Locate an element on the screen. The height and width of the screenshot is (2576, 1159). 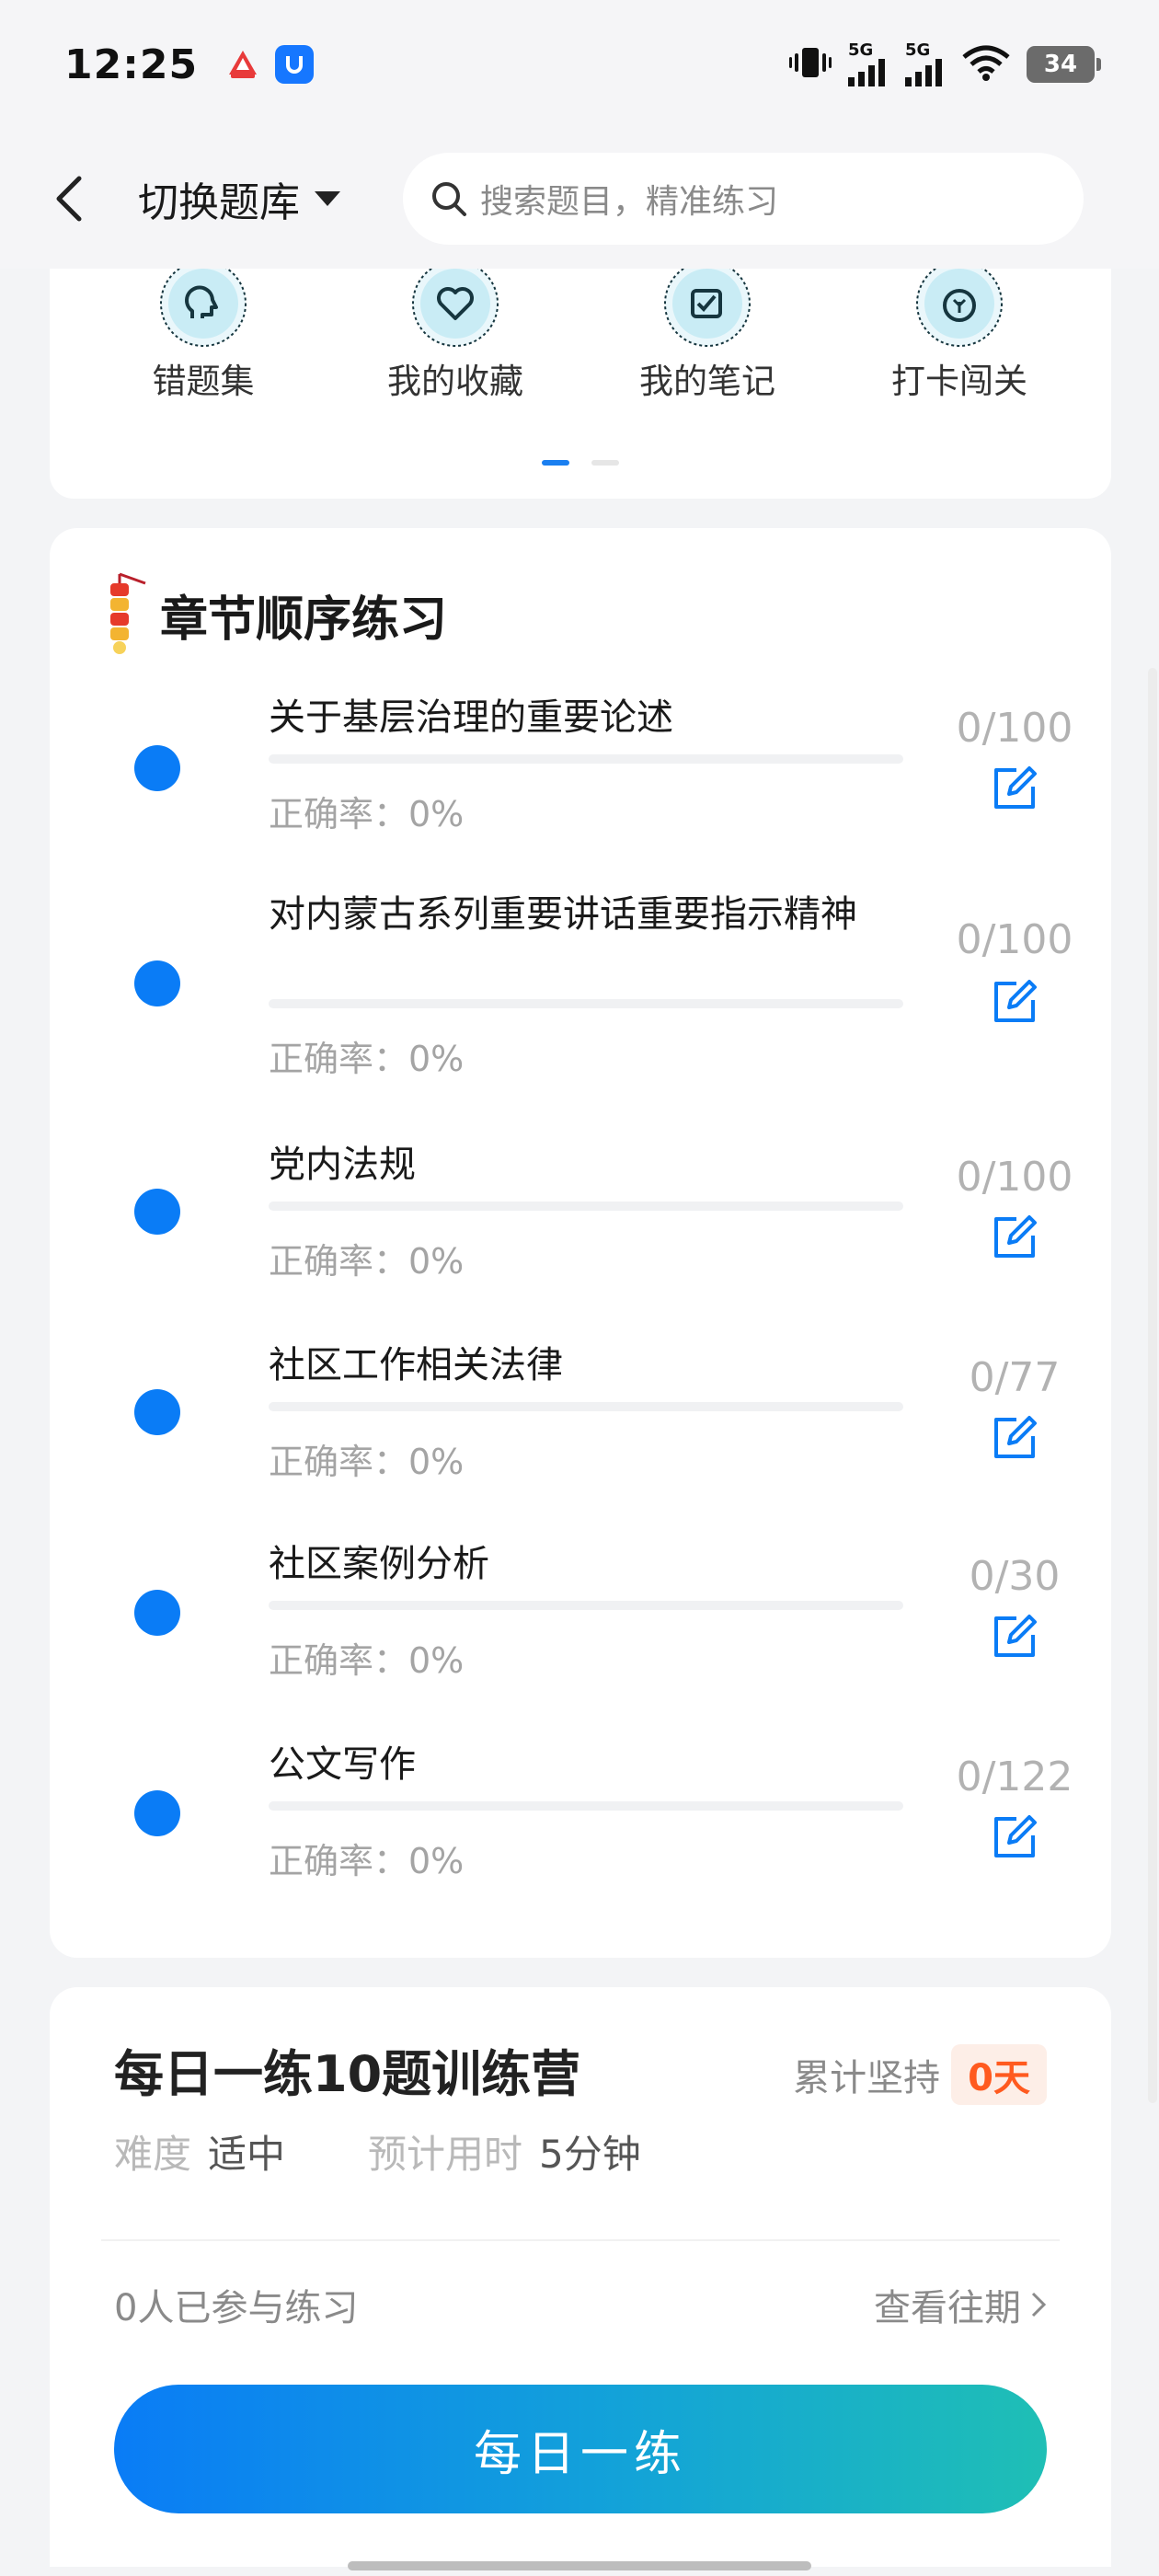
difficulty-label: 难度 is located at coordinates (153, 2154).